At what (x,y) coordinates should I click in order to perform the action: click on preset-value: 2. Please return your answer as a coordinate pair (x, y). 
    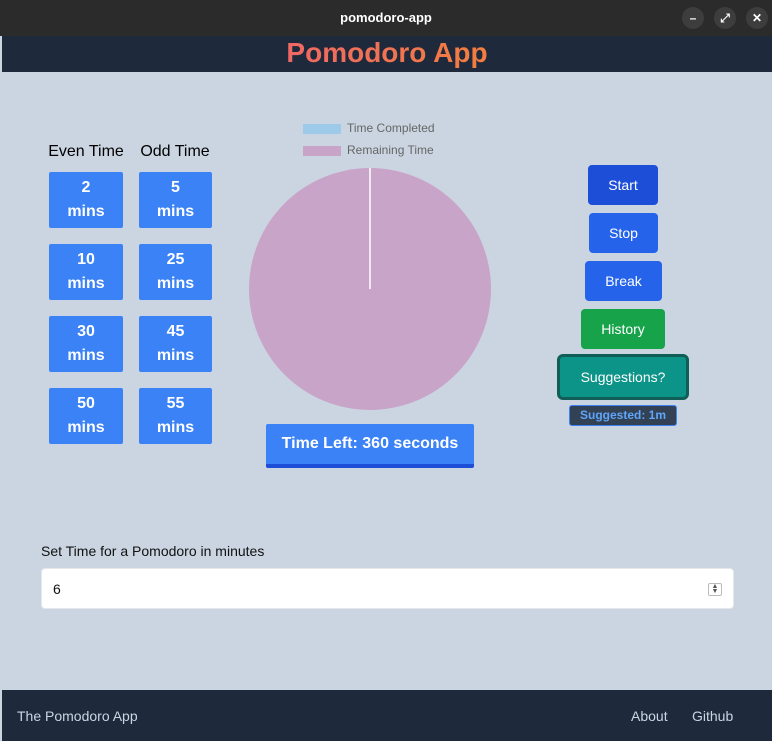
    Looking at the image, I should click on (86, 187).